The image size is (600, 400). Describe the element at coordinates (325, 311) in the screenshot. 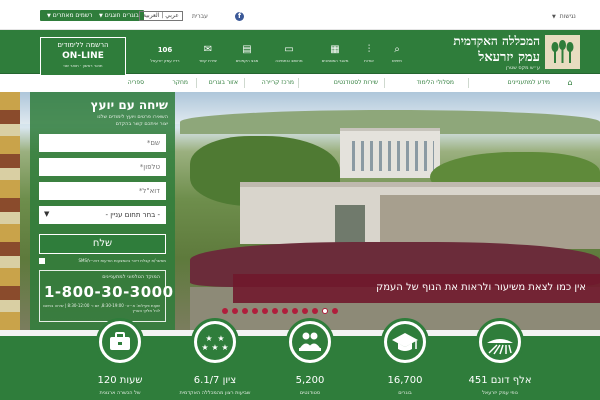

I see `slider-dot-active` at that location.